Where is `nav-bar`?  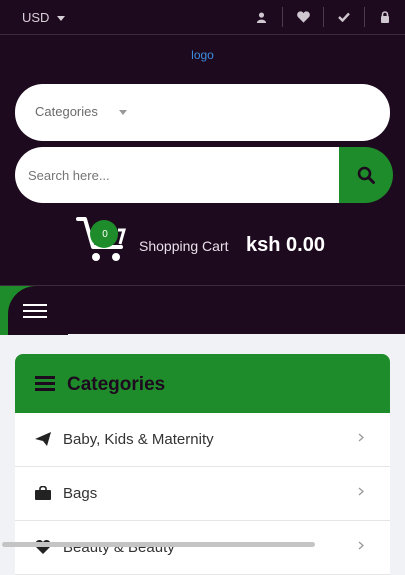 nav-bar is located at coordinates (202, 310).